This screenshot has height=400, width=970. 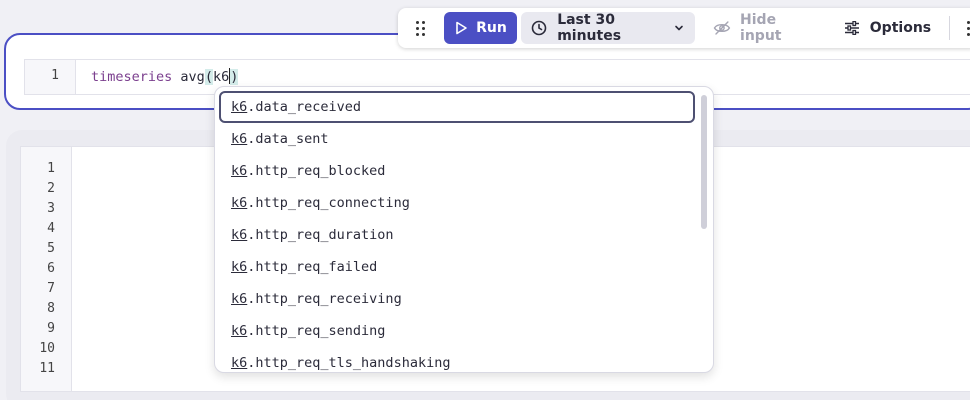 I want to click on suggestion-item: k6 .http_req_tls_handshaking, so click(x=457, y=359).